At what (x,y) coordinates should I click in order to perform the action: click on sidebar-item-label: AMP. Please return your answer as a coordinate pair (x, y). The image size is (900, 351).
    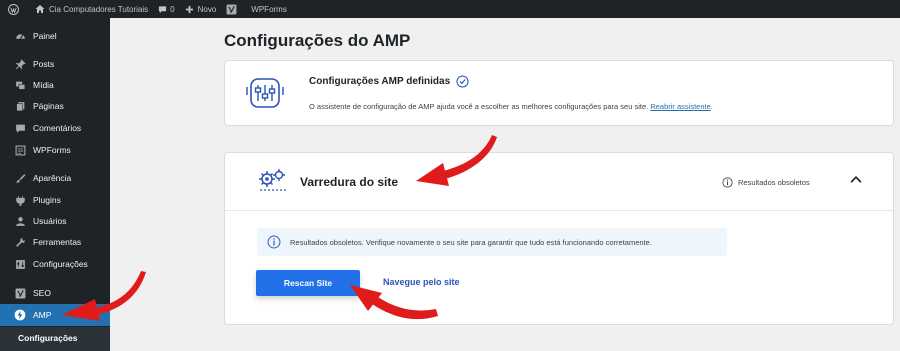
    Looking at the image, I should click on (42, 315).